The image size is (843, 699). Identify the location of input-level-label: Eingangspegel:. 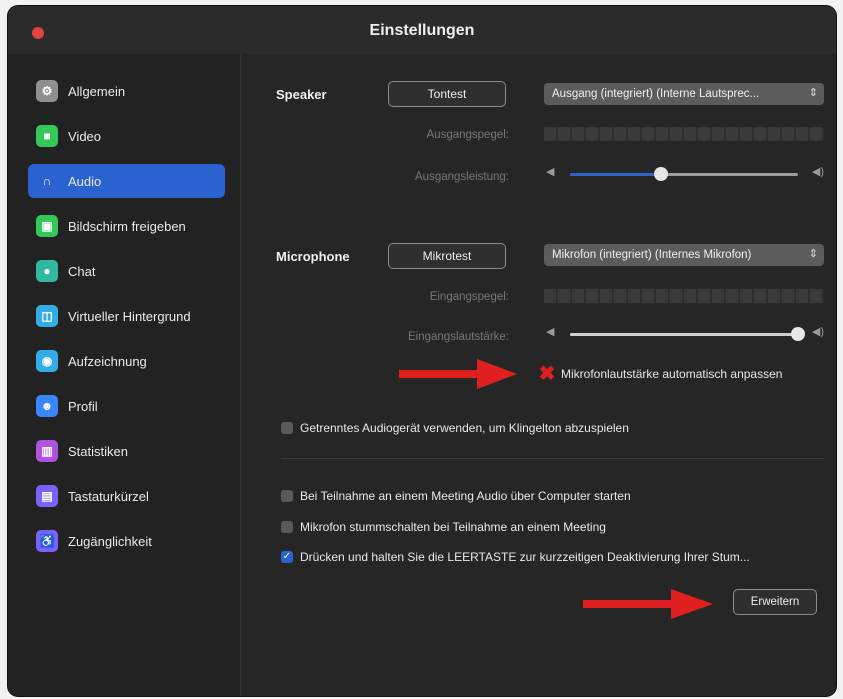
(469, 297).